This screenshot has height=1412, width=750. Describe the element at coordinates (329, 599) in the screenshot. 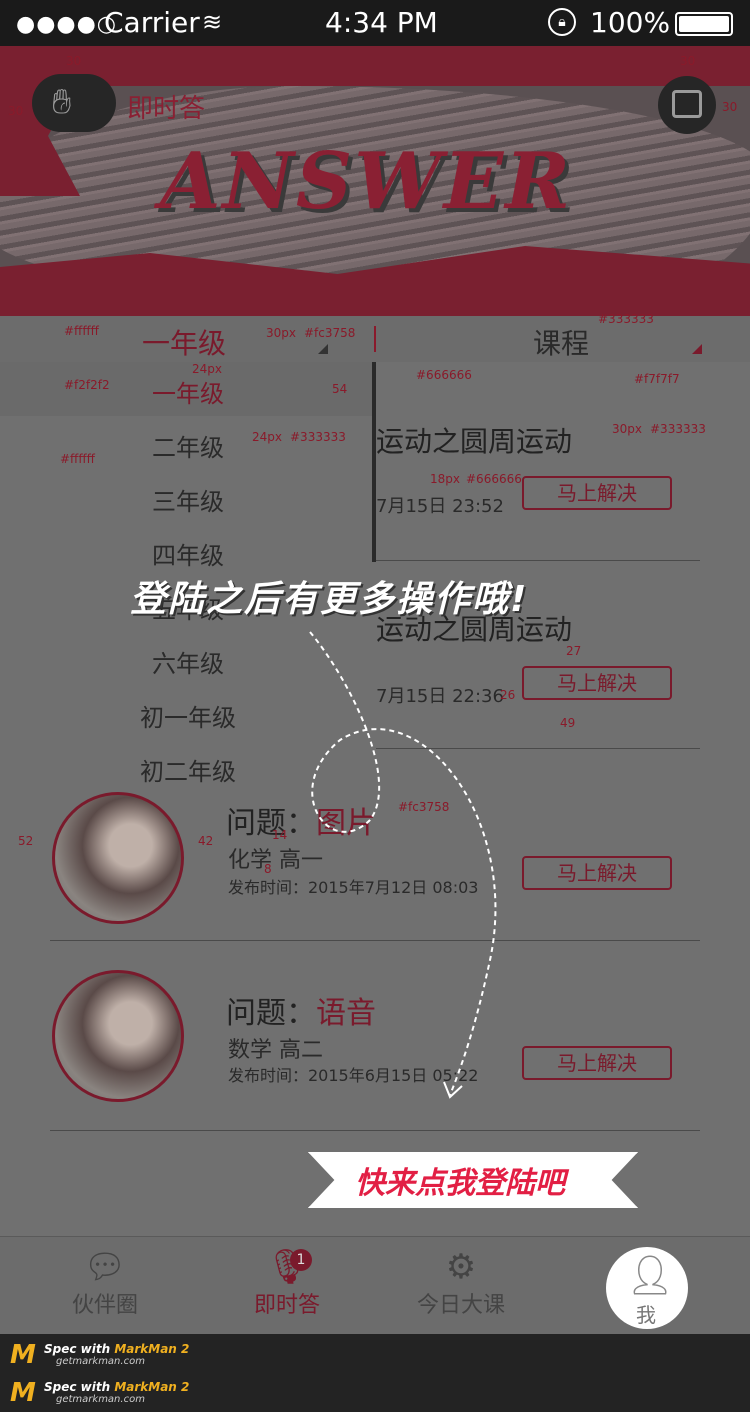

I see `login-hint-text: 登陆之后有更多操作哦!` at that location.